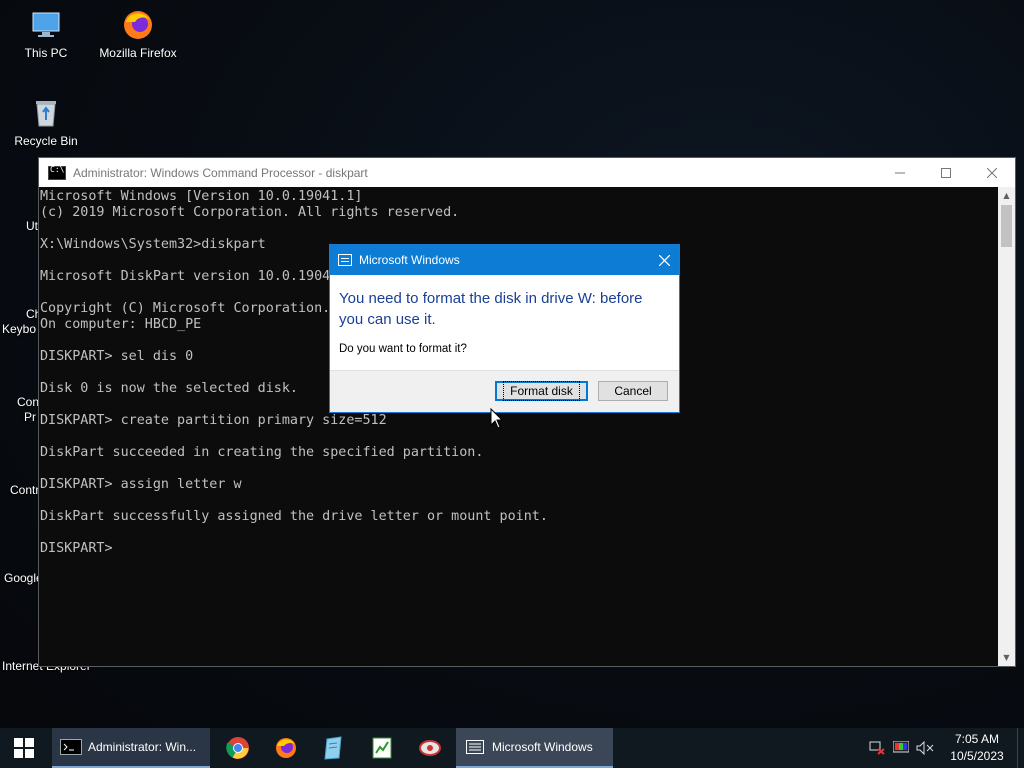 The image size is (1024, 768). What do you see at coordinates (1006, 226) in the screenshot?
I see `scrollbar-thumb` at bounding box center [1006, 226].